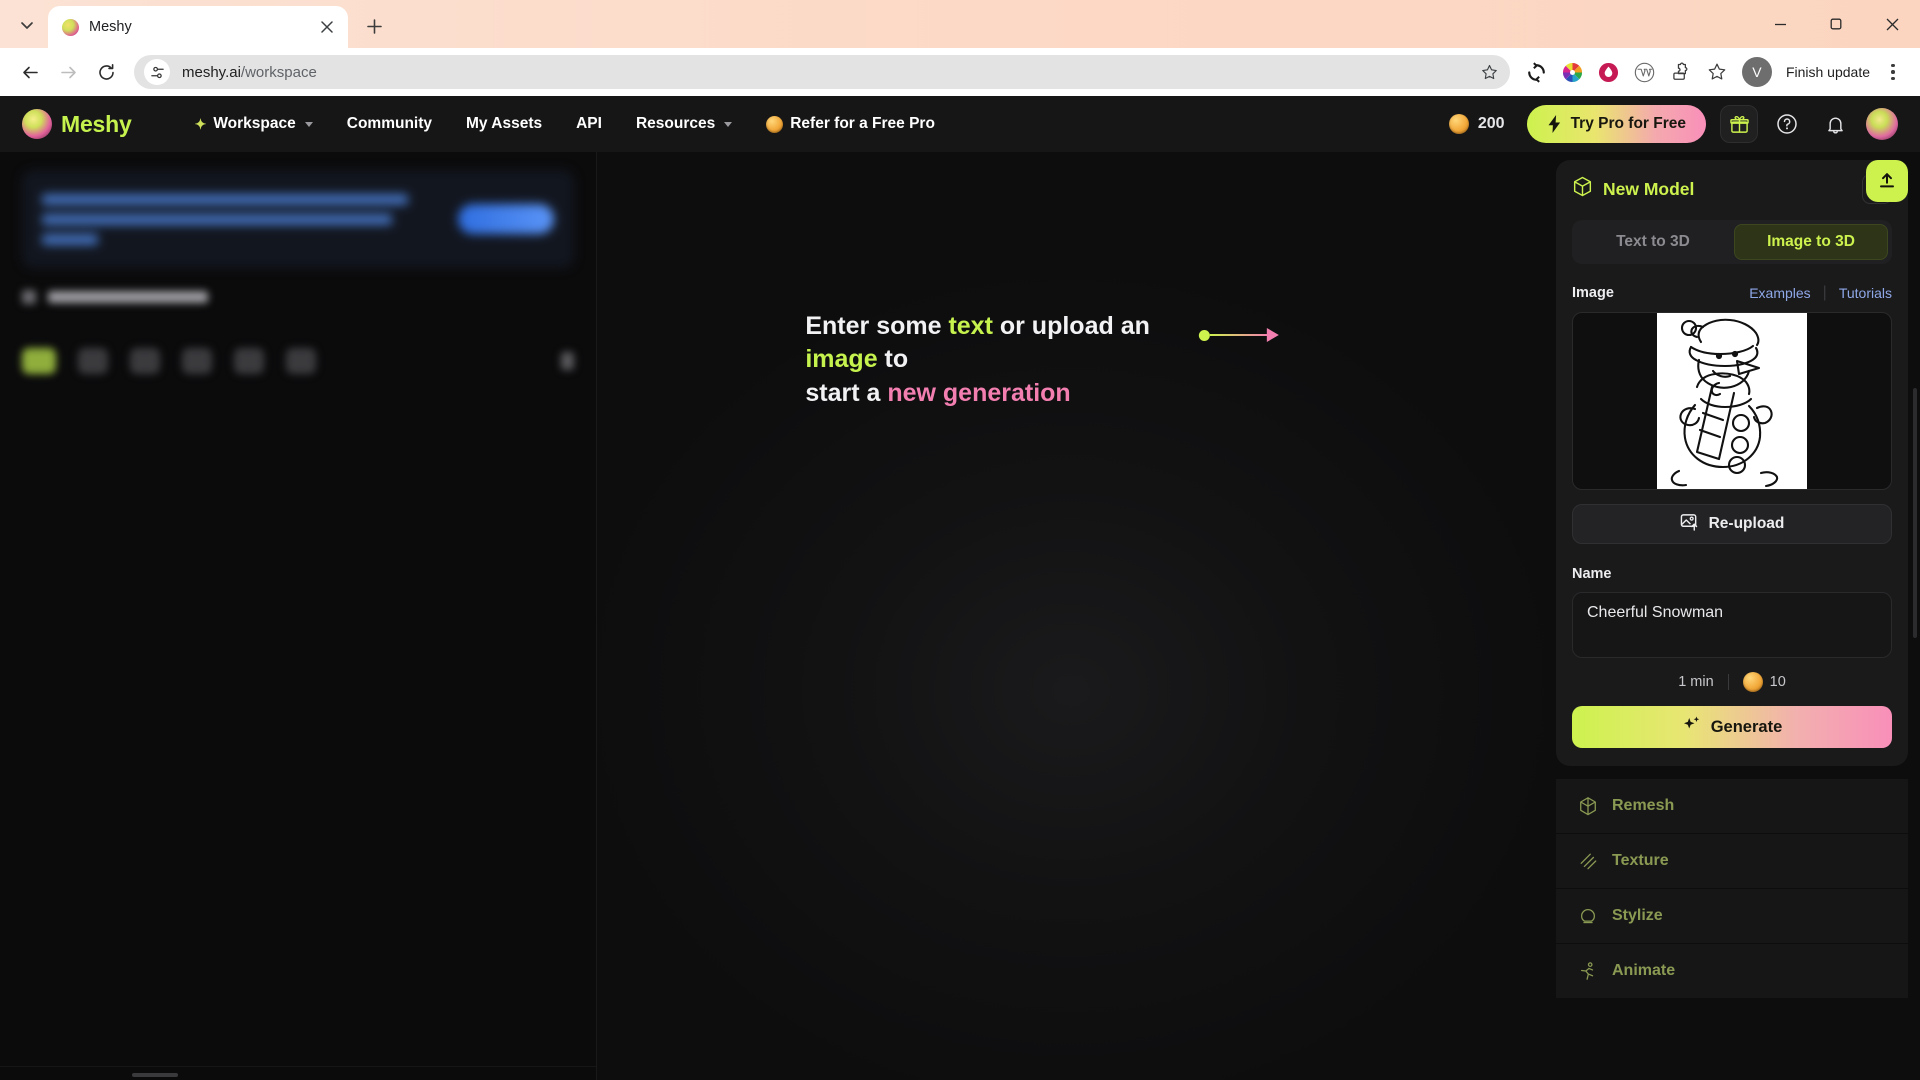 The height and width of the screenshot is (1080, 1920). What do you see at coordinates (1616, 124) in the screenshot?
I see `try-pro-button: Try Pro for Free` at bounding box center [1616, 124].